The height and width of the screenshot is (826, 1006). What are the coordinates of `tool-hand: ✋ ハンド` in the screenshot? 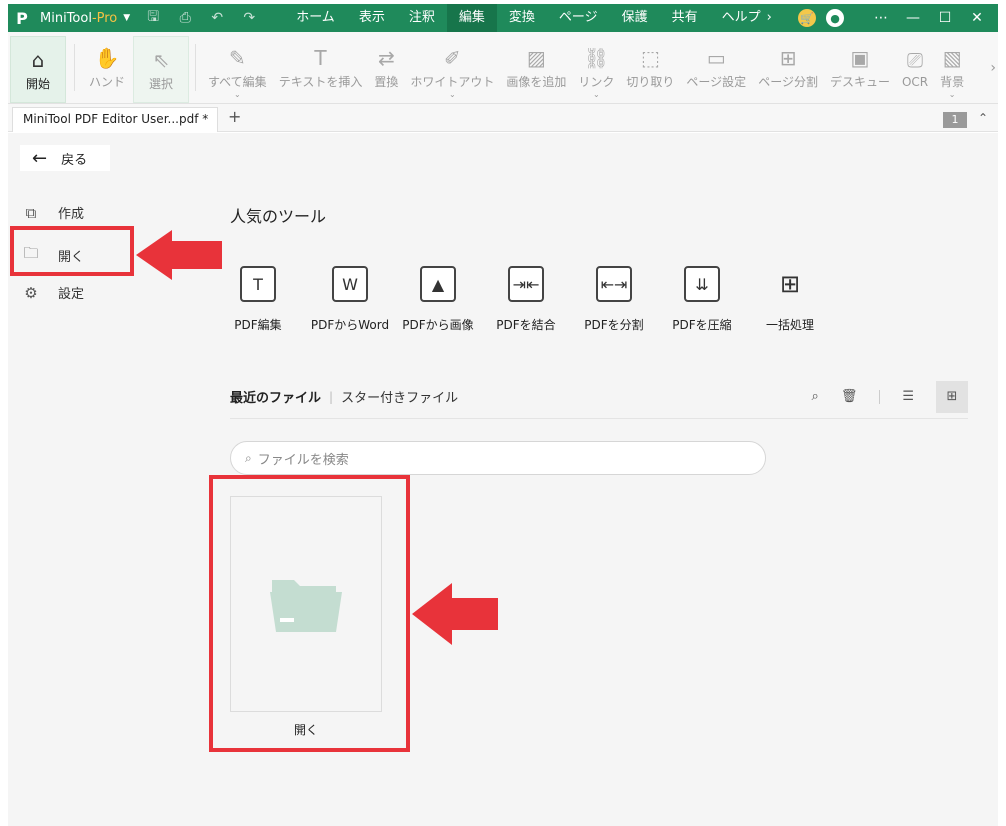 It's located at (107, 67).